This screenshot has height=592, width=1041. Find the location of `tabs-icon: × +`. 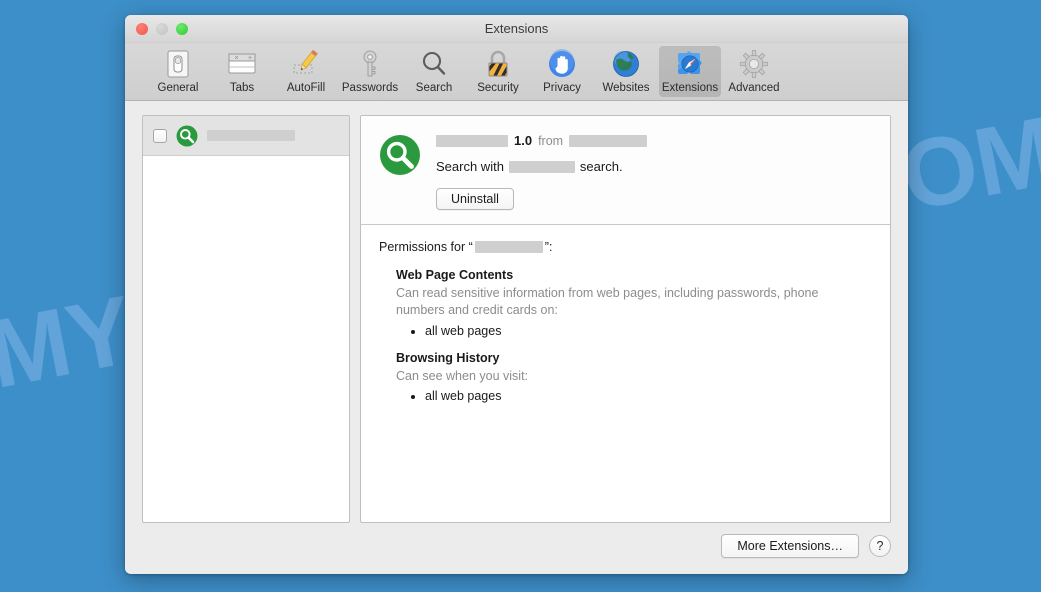

tabs-icon: × + is located at coordinates (242, 64).